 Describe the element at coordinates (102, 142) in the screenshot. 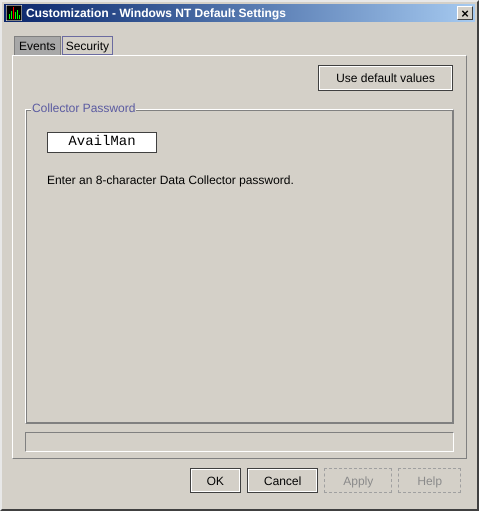

I see `password-field: AvailMan` at that location.